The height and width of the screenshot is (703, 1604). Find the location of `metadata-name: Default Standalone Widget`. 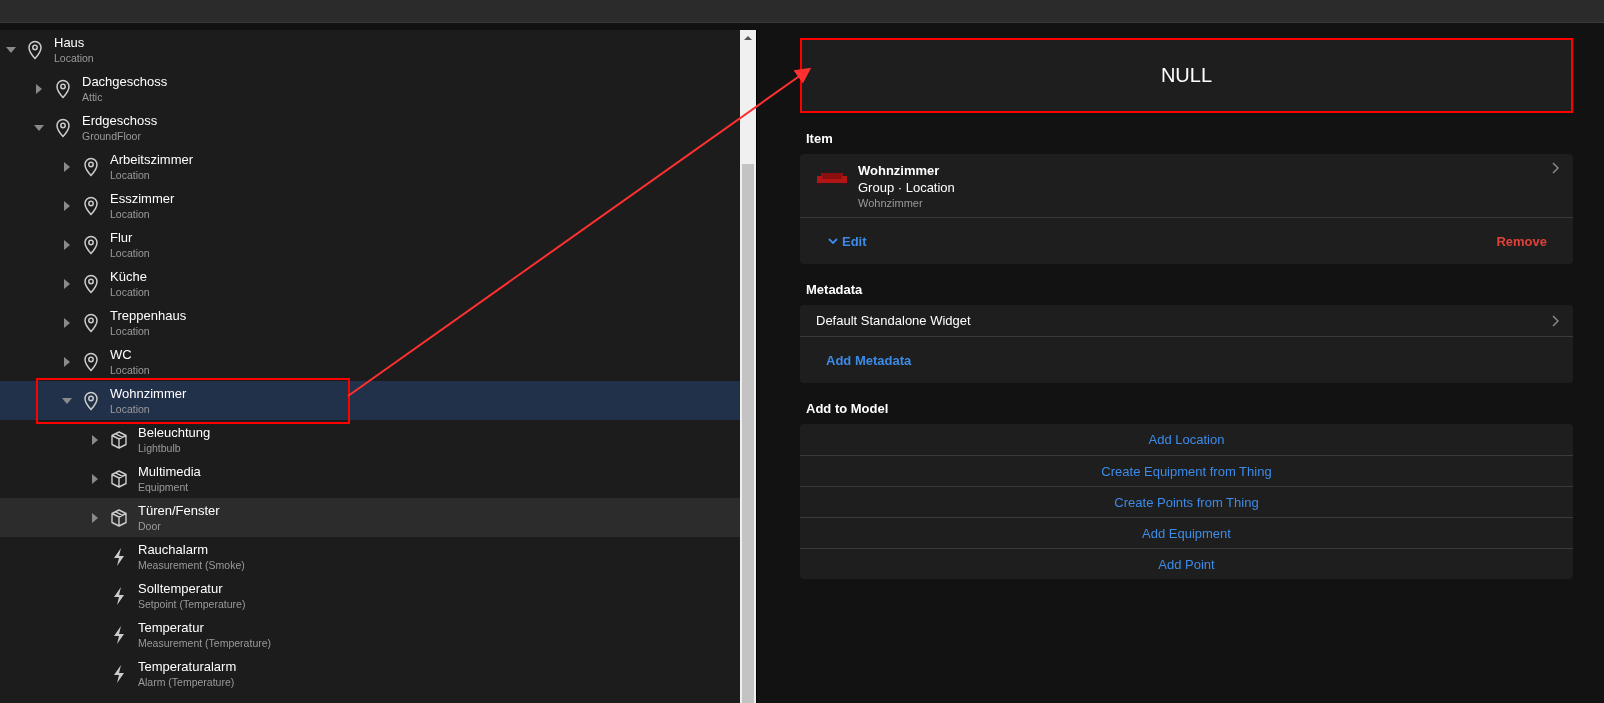

metadata-name: Default Standalone Widget is located at coordinates (893, 320).